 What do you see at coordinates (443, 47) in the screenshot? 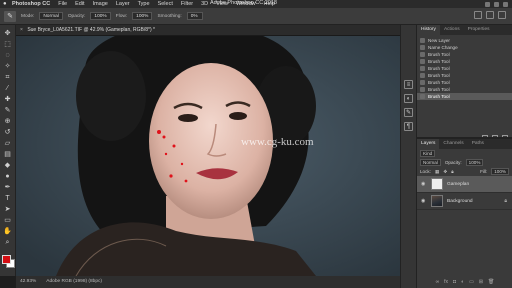
I see `history-item-label: Name Change` at bounding box center [443, 47].